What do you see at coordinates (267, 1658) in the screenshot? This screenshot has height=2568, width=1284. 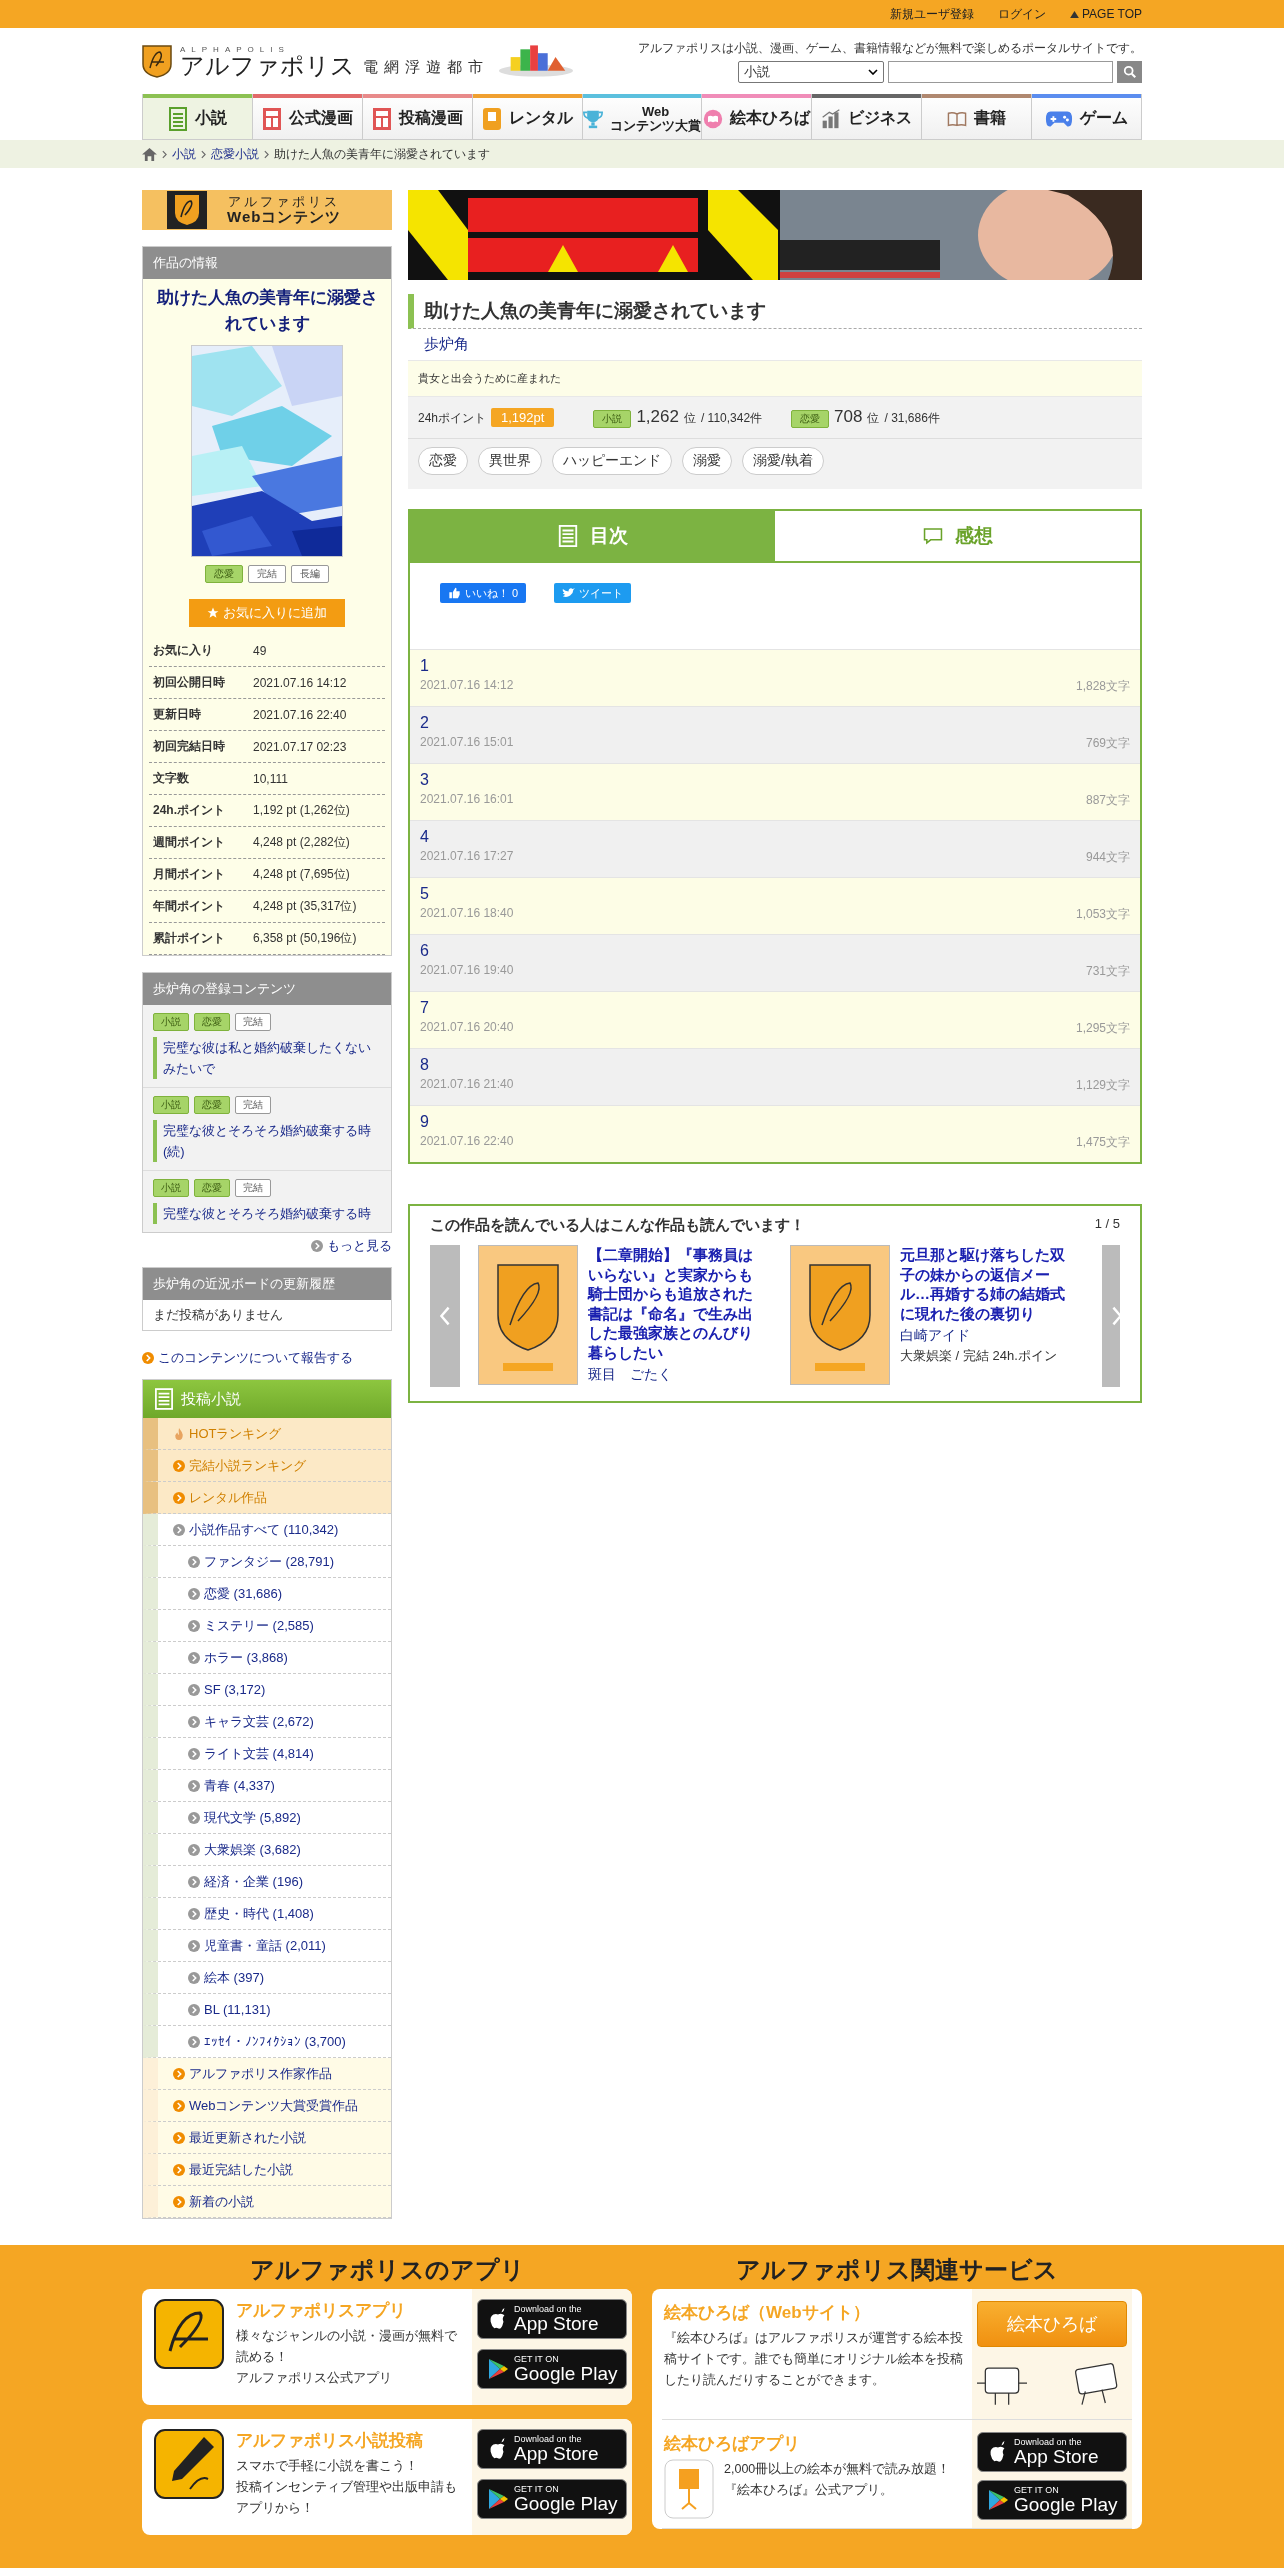 I see `nav-item: ホラー (3,868)` at bounding box center [267, 1658].